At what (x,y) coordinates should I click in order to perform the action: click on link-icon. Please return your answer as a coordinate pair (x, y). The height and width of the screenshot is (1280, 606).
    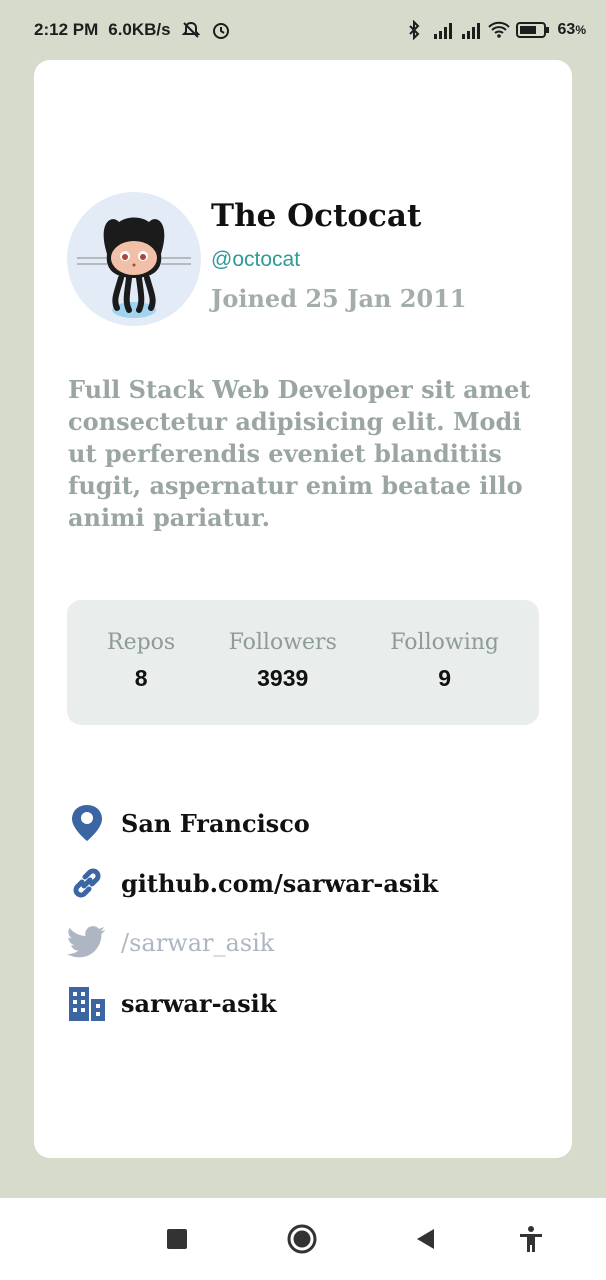
    Looking at the image, I should click on (87, 883).